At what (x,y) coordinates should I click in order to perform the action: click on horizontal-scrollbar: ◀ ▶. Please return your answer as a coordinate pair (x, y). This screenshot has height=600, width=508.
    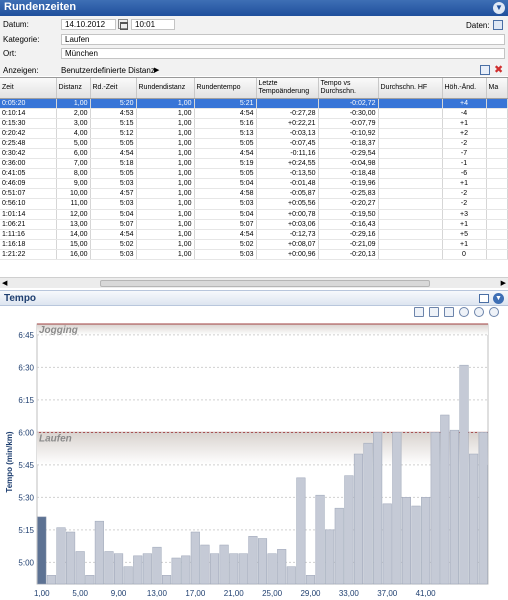
    Looking at the image, I should click on (254, 282).